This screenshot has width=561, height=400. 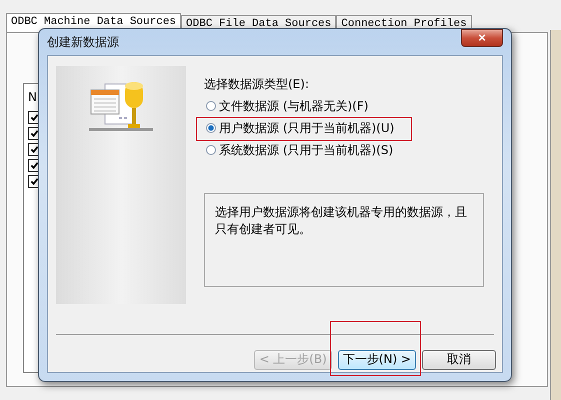 What do you see at coordinates (83, 42) in the screenshot?
I see `window-title: 创建新数据源` at bounding box center [83, 42].